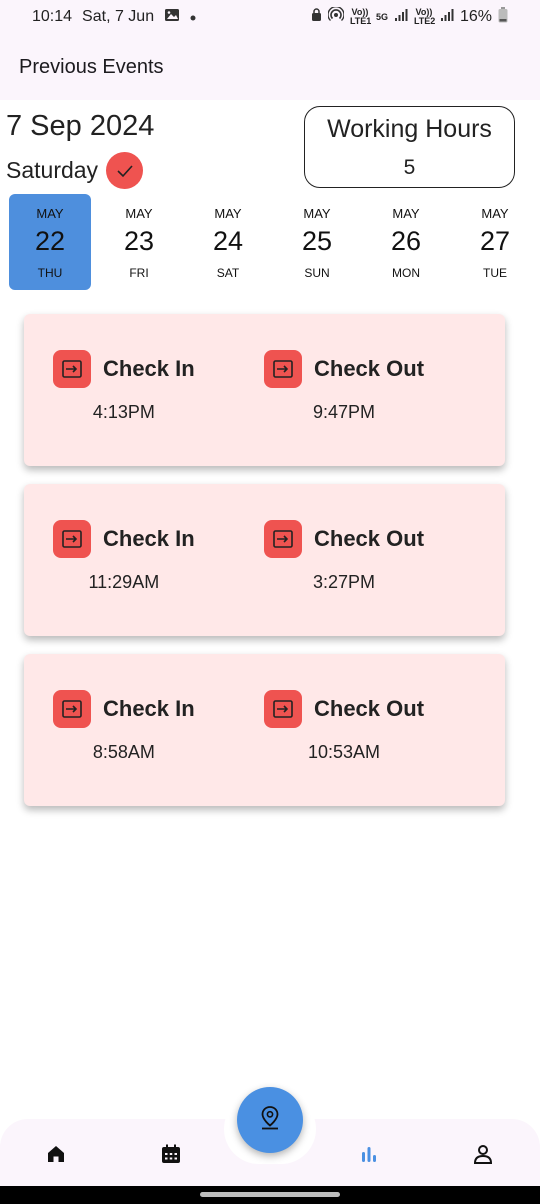 This screenshot has width=540, height=1204. Describe the element at coordinates (56, 1154) in the screenshot. I see `home-icon` at that location.